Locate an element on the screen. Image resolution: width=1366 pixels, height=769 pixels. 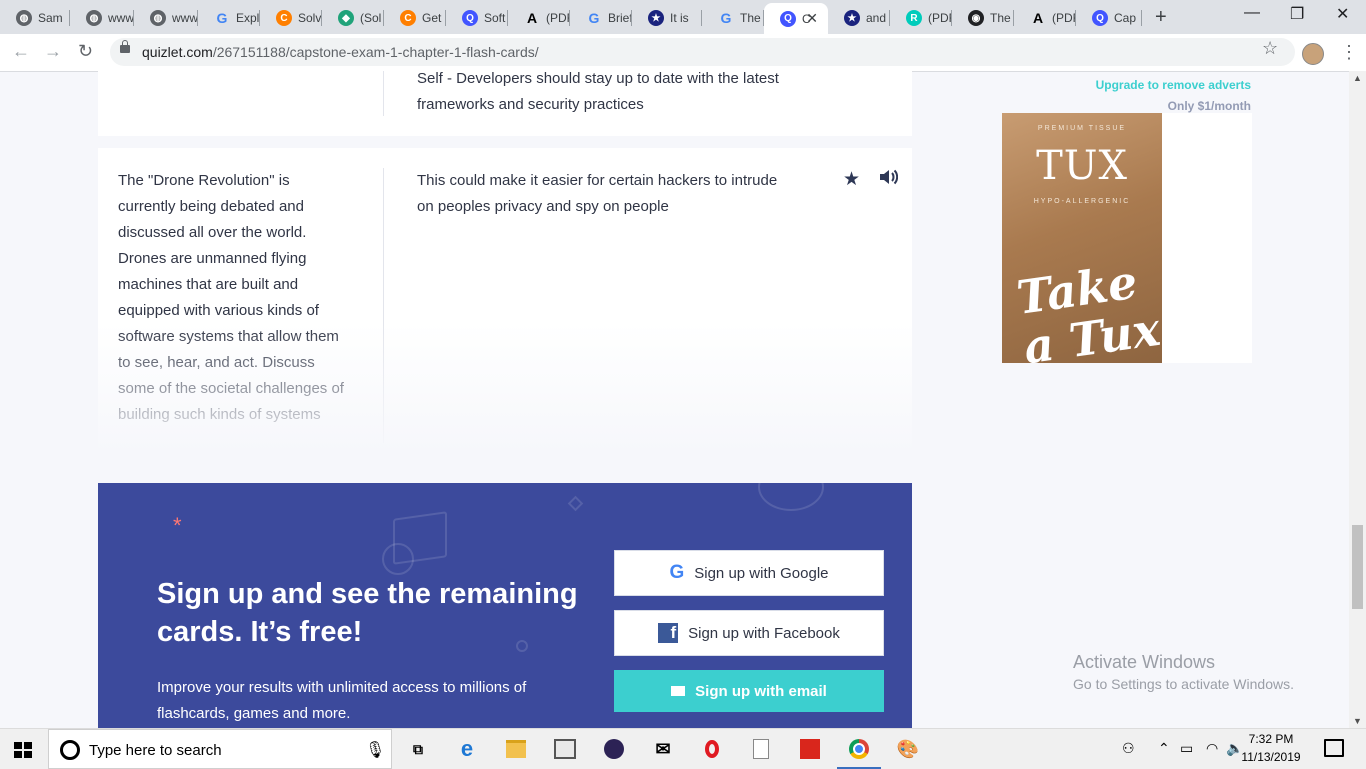
document-icon is located at coordinates (761, 749).